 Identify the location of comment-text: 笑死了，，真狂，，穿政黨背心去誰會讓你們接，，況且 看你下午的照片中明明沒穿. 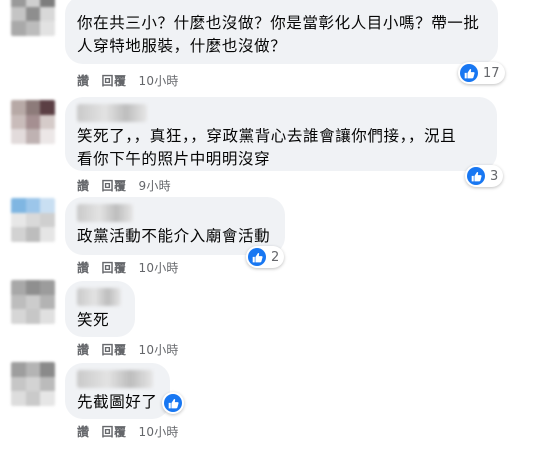
(267, 147).